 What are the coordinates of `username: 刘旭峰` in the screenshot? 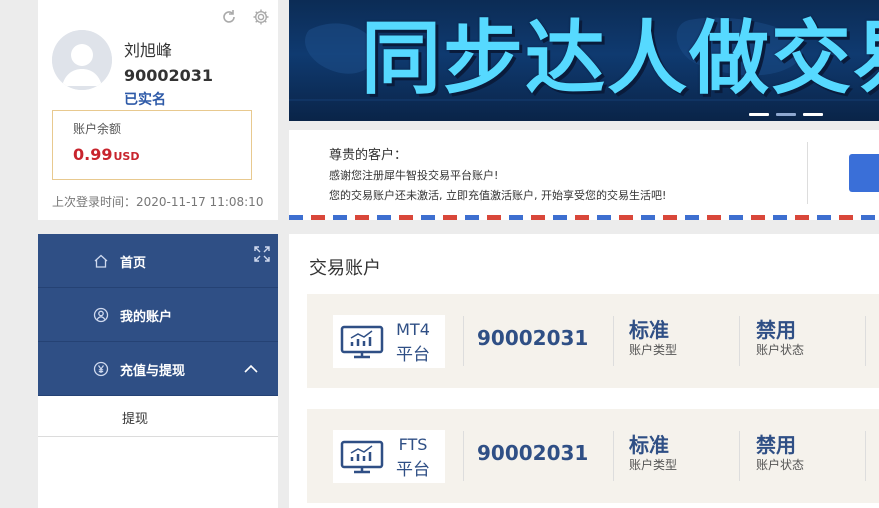 It's located at (148, 50).